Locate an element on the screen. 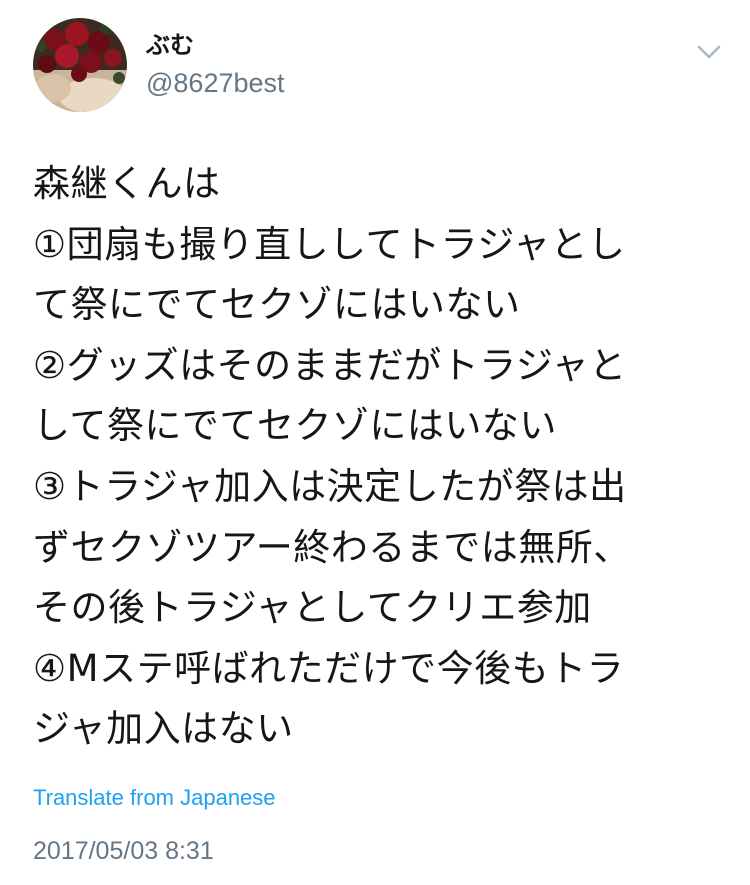 The height and width of the screenshot is (885, 750). avatar is located at coordinates (80, 65).